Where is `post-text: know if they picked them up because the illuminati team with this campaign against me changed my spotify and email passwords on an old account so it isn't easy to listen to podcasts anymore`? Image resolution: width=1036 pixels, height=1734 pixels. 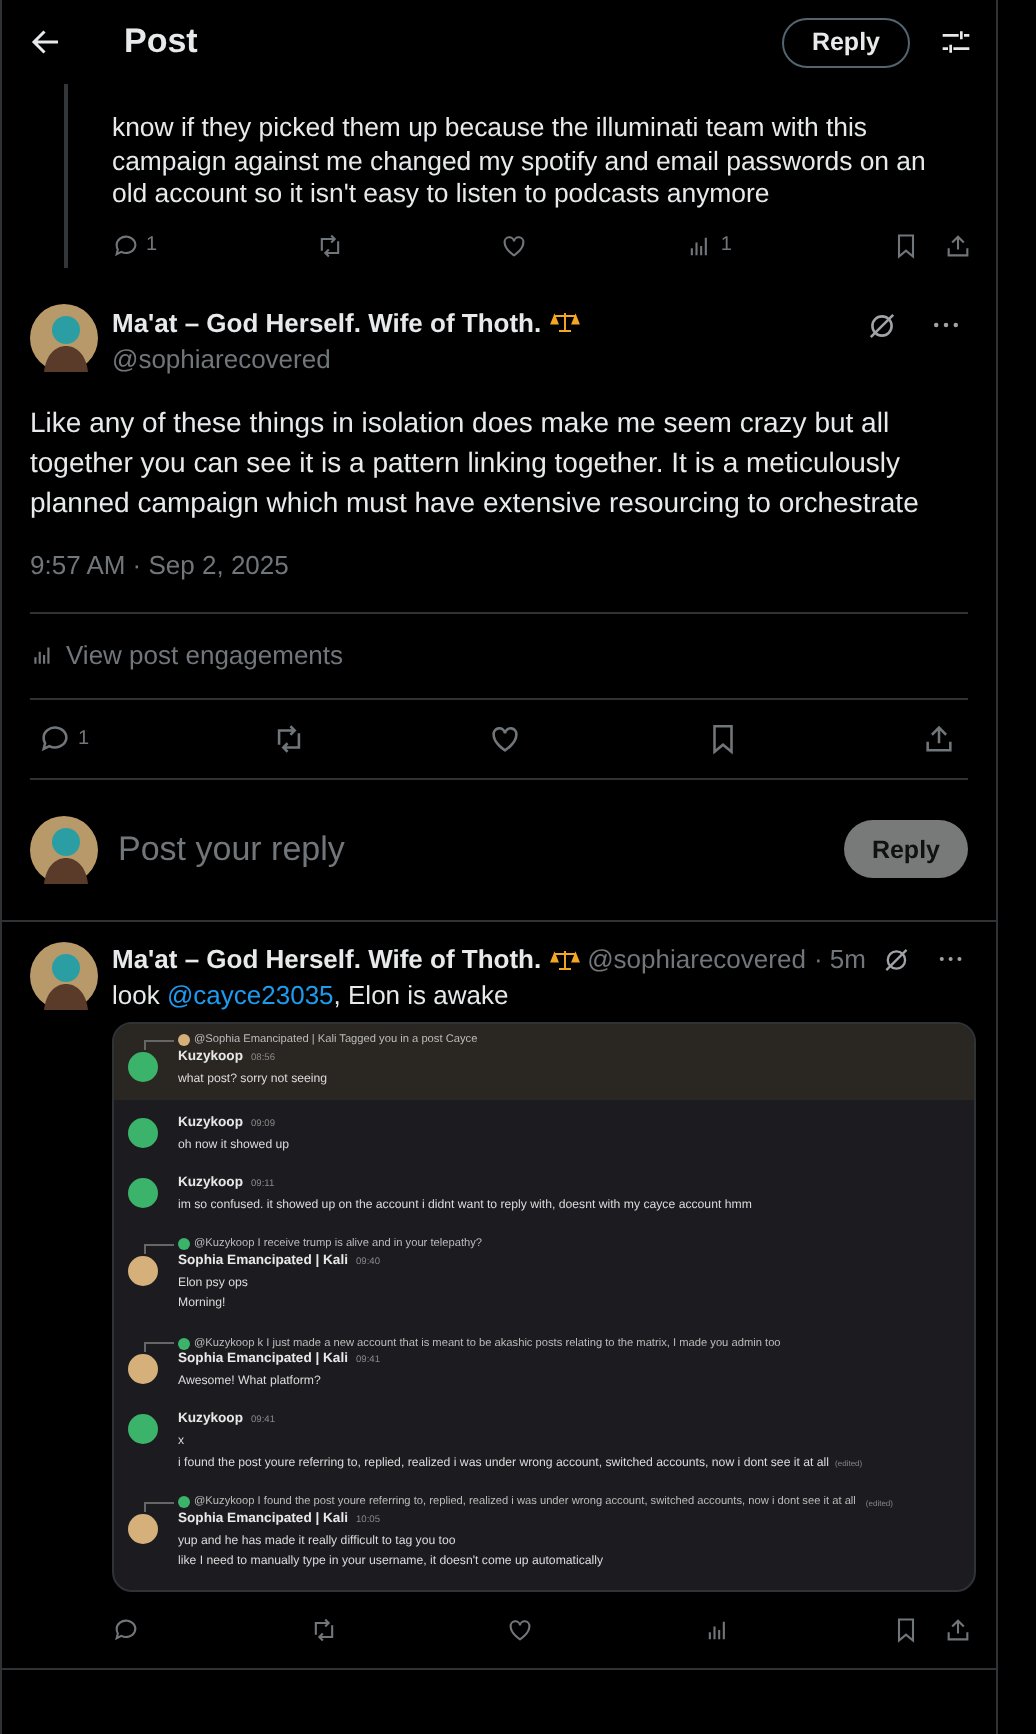
post-text: know if they picked them up because the illuminati team with this campaign against me changed my spotify and email passwords on an old account so it isn't easy to listen to podcasts anymore is located at coordinates (520, 161).